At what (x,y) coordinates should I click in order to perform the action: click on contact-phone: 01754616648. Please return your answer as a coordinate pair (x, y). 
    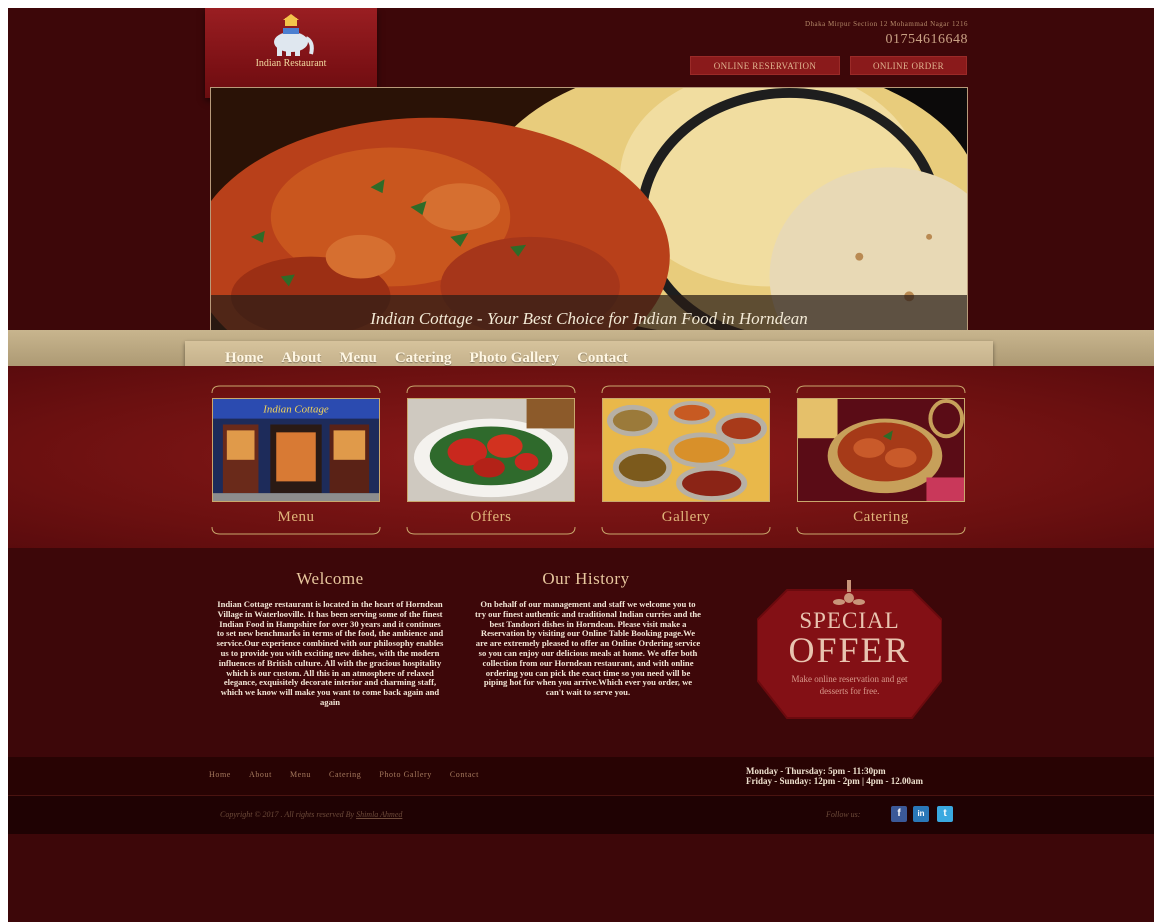
    Looking at the image, I should click on (926, 39).